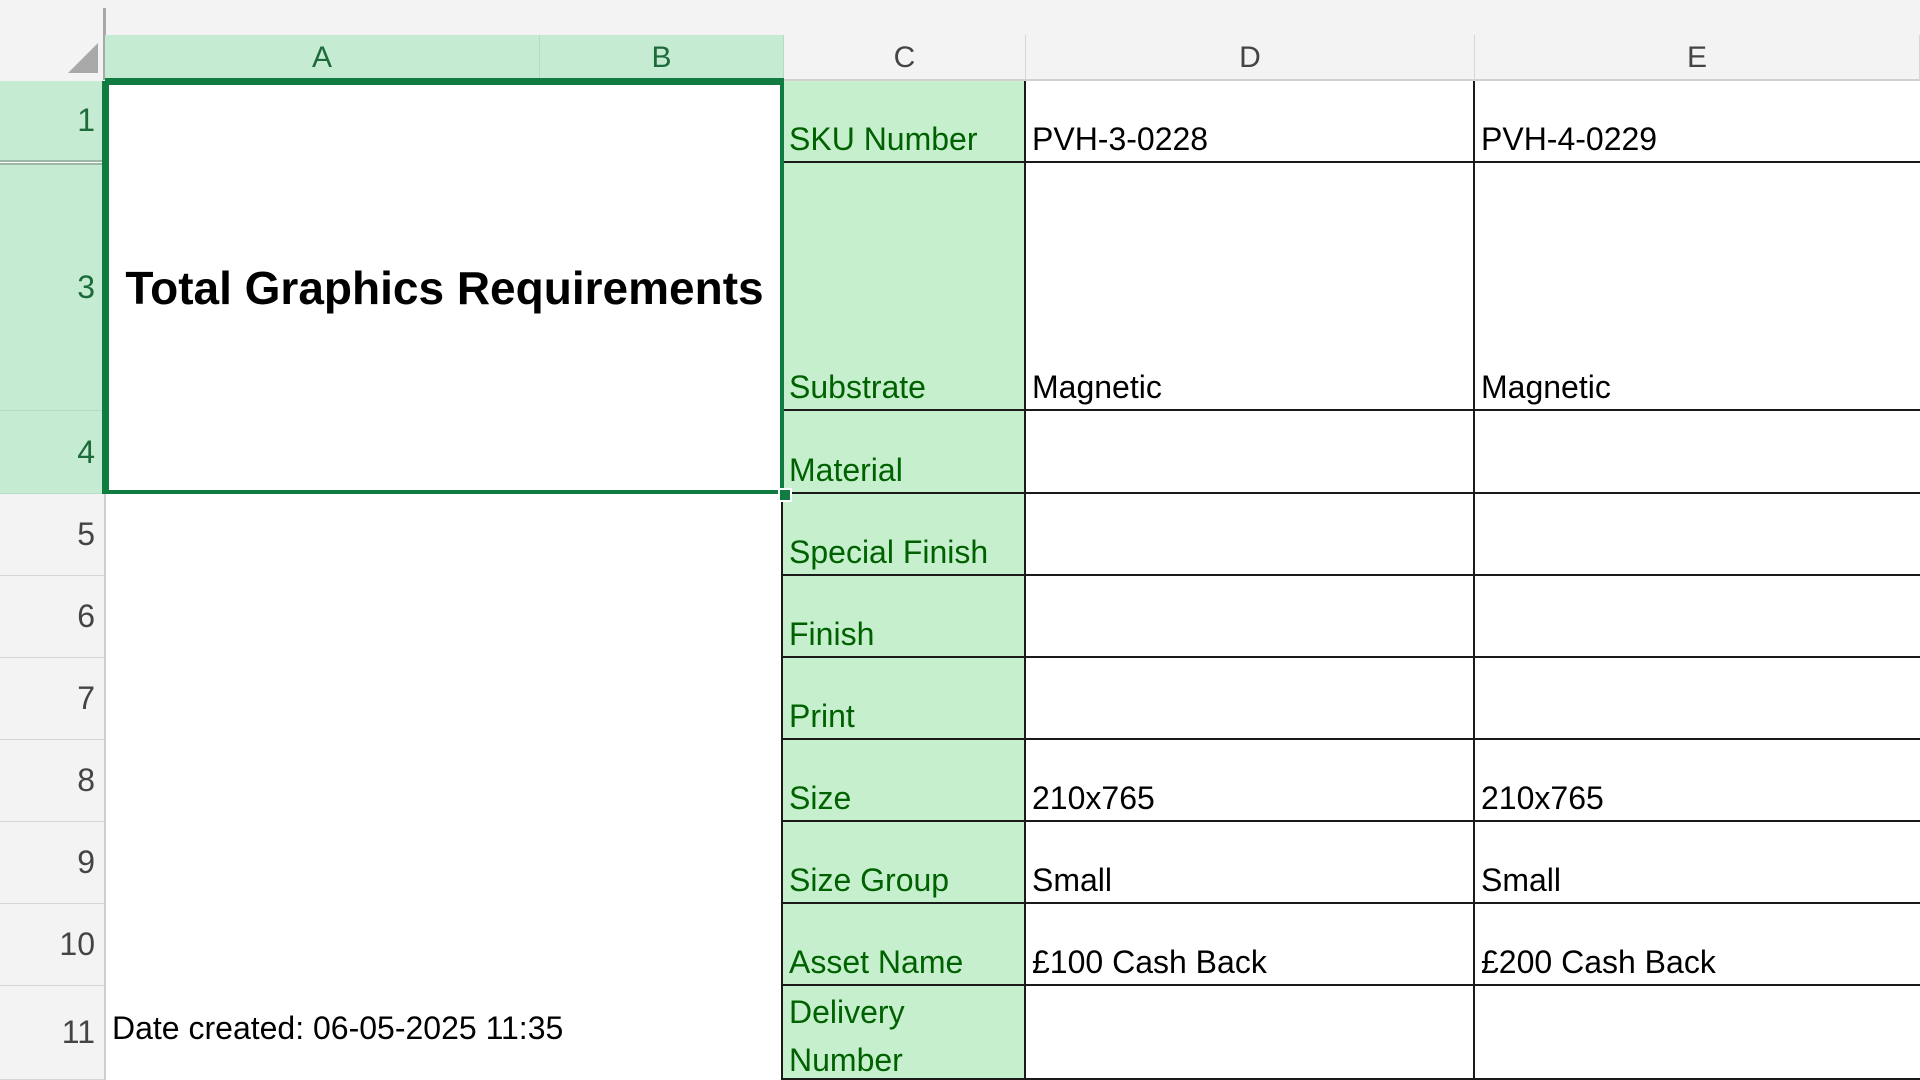  What do you see at coordinates (52, 699) in the screenshot?
I see `row-header-7: 7` at bounding box center [52, 699].